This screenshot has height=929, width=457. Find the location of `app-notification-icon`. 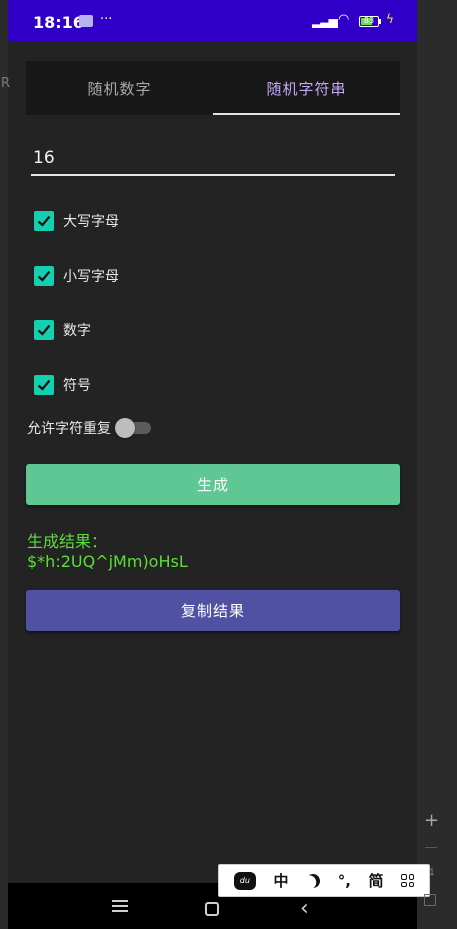

app-notification-icon is located at coordinates (86, 21).